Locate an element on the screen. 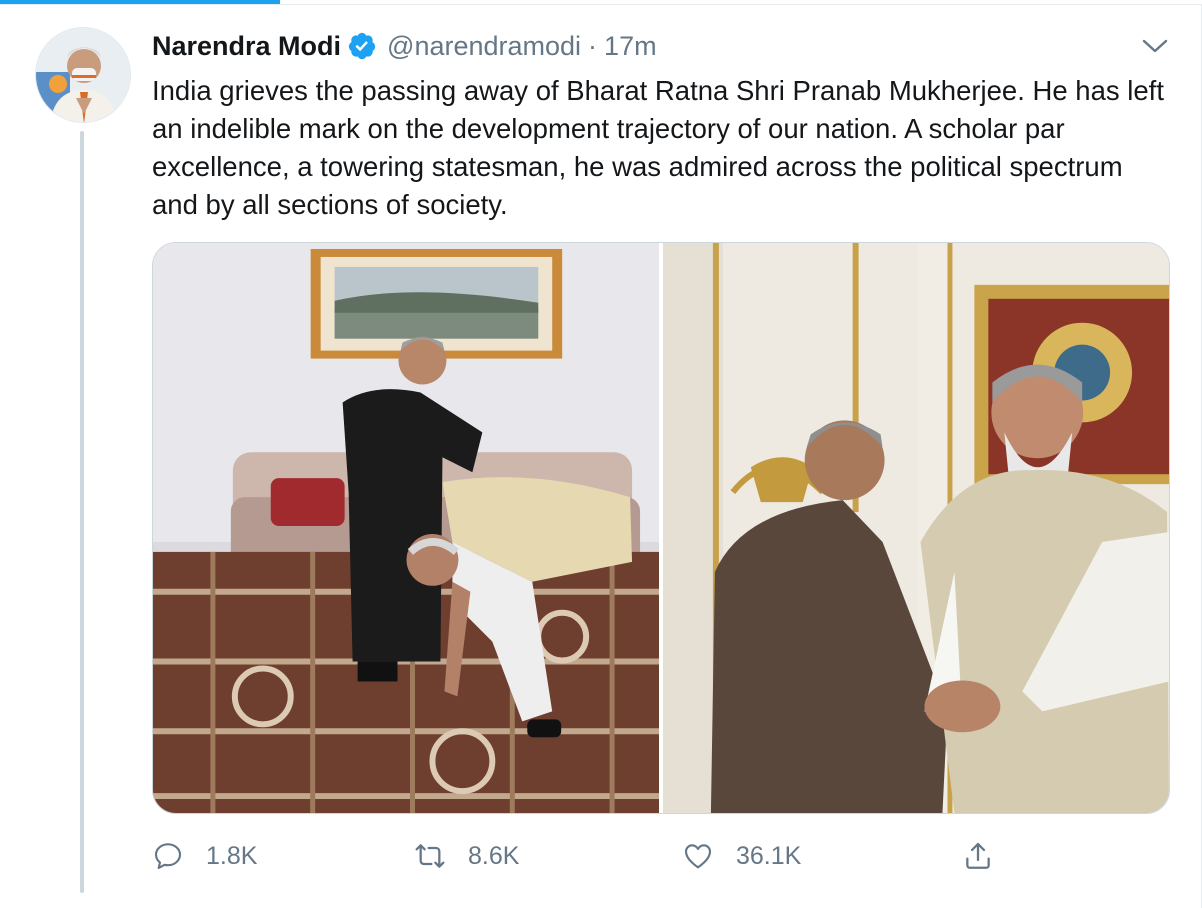 The height and width of the screenshot is (908, 1202). reply-icon is located at coordinates (168, 856).